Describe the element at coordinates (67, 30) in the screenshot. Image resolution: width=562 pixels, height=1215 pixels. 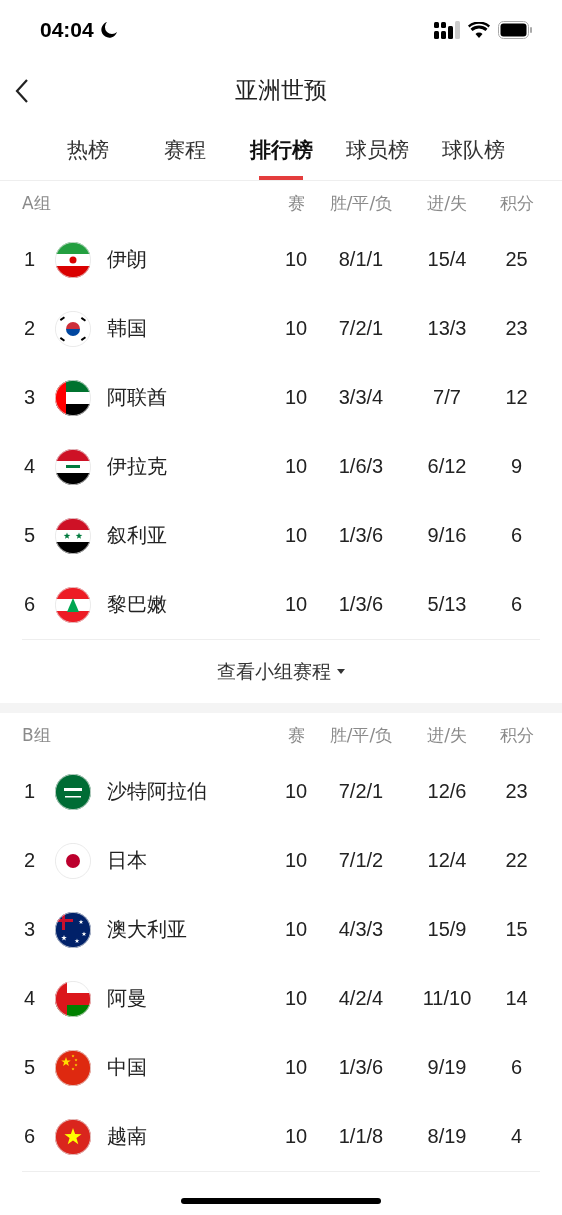
I see `status-time: 04:04` at that location.